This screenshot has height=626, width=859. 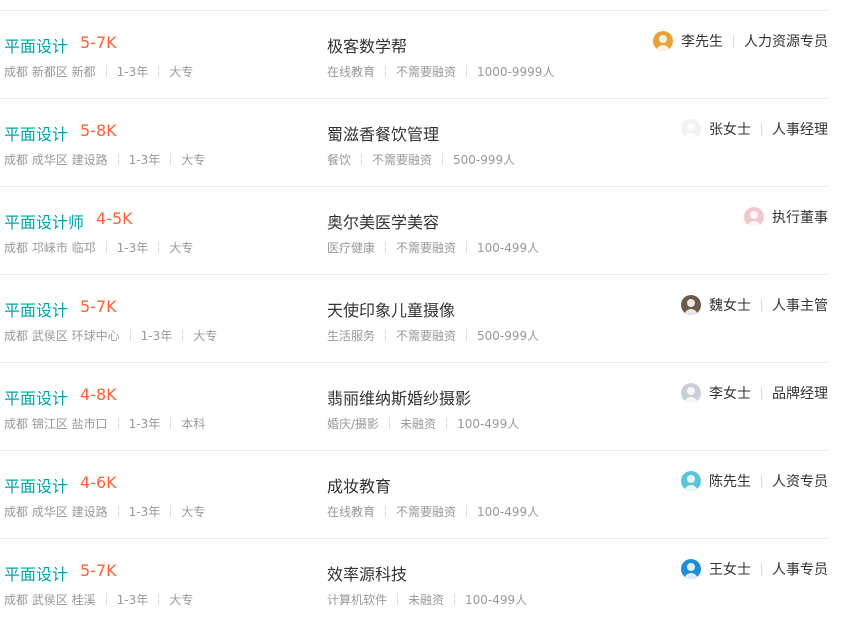 I want to click on cartoon-man-avatar-icon, so click(x=691, y=481).